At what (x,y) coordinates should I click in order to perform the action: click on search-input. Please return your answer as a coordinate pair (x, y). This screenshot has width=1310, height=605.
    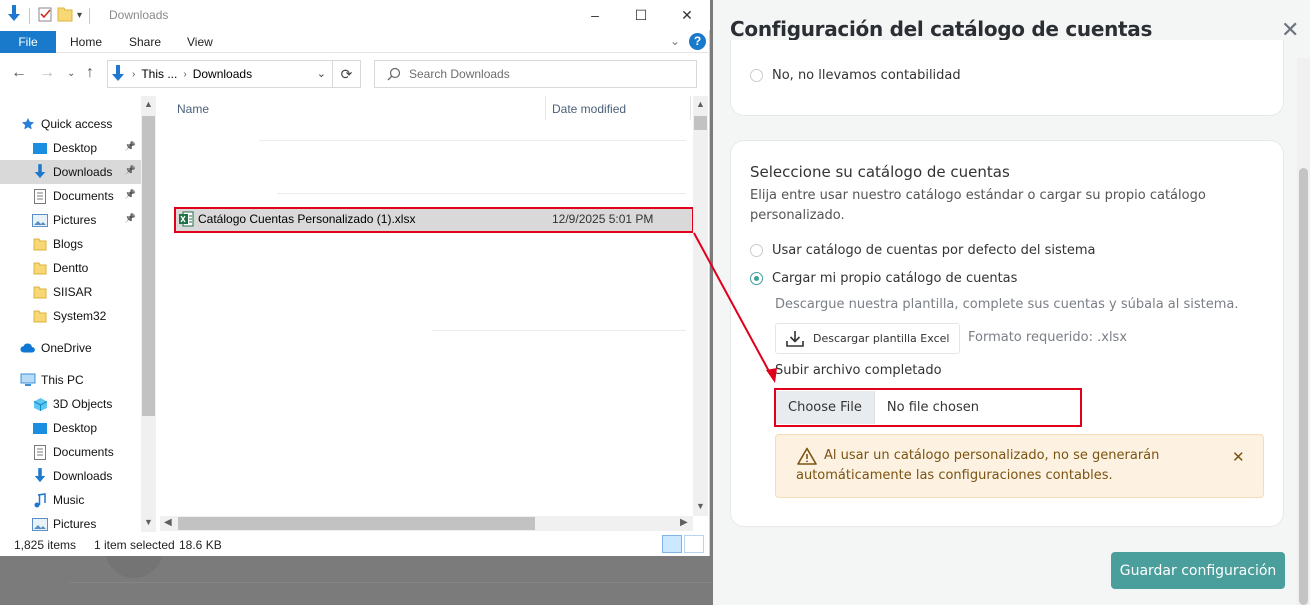
    Looking at the image, I should click on (549, 74).